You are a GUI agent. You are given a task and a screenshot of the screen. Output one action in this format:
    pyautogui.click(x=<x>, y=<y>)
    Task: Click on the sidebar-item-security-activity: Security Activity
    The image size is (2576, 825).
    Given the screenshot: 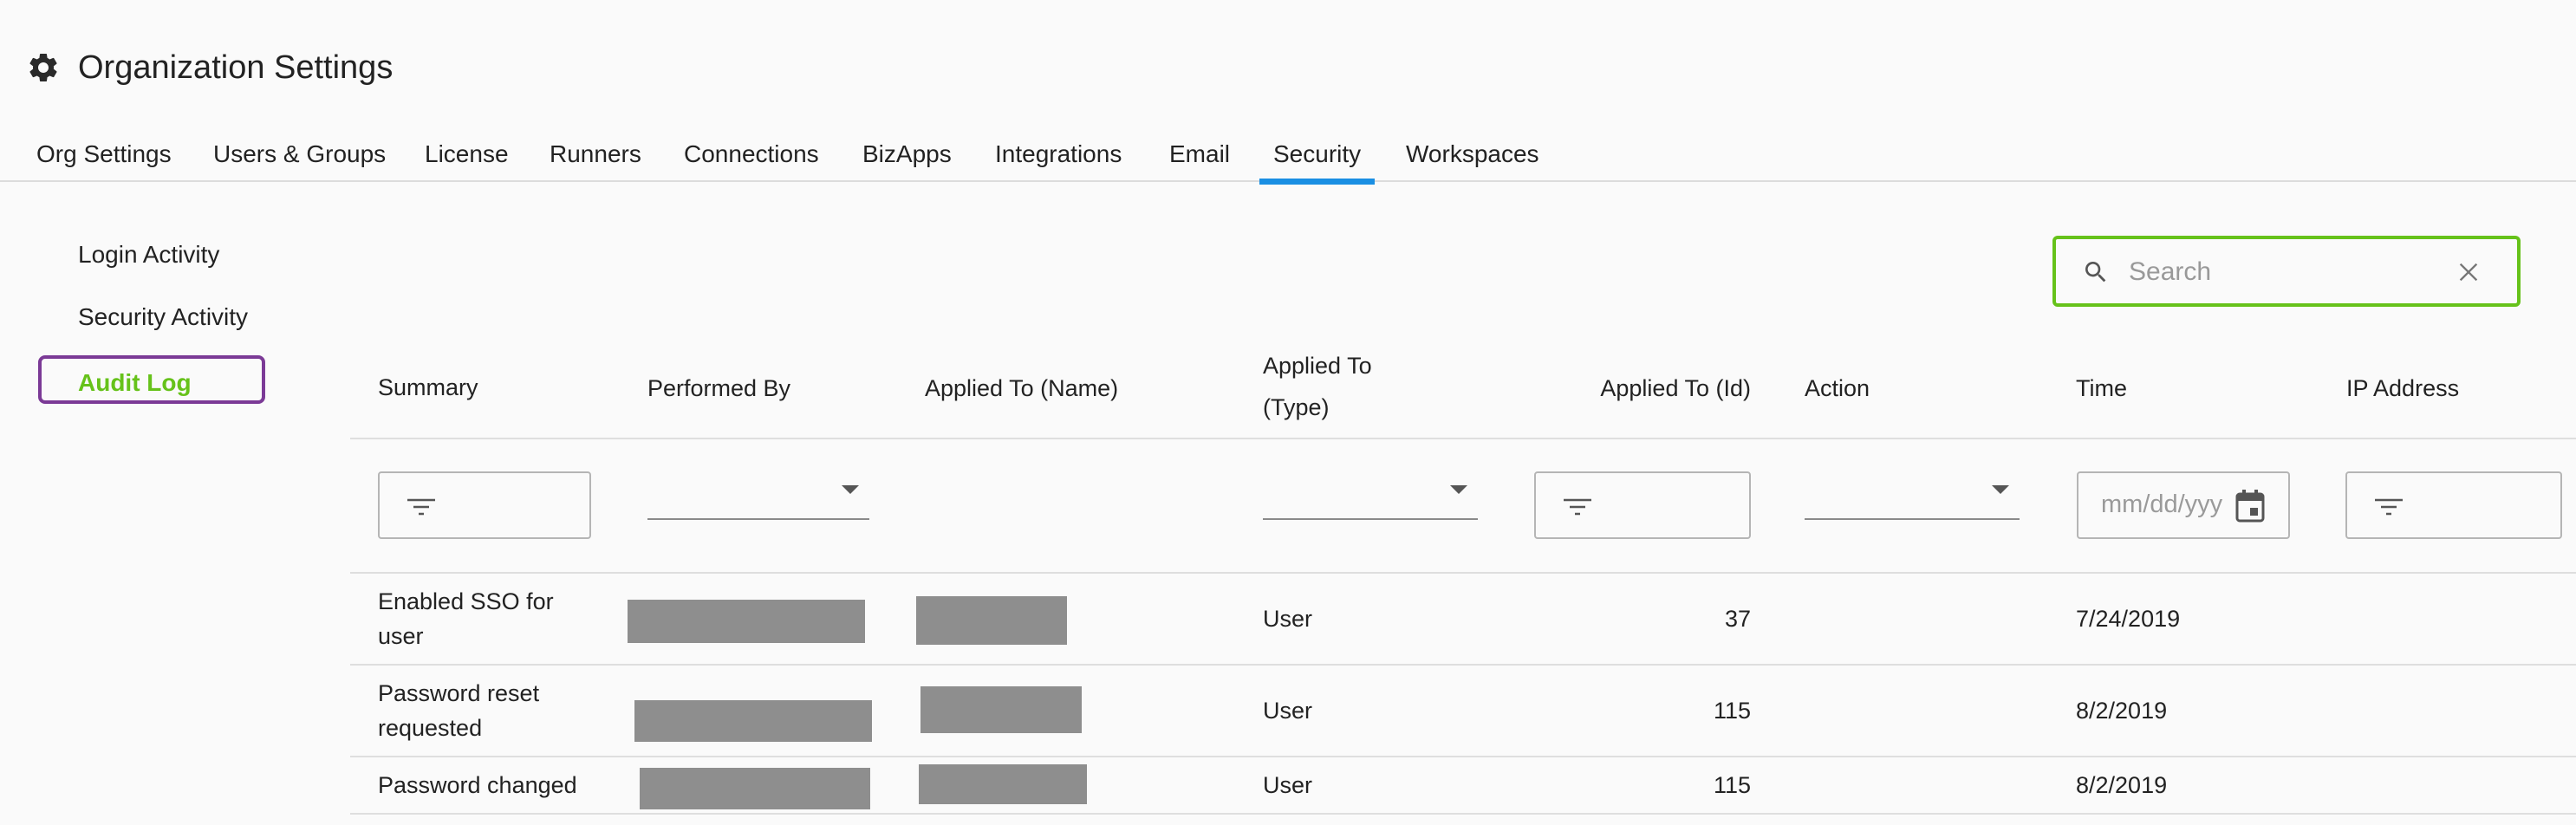 What is the action you would take?
    pyautogui.click(x=163, y=317)
    